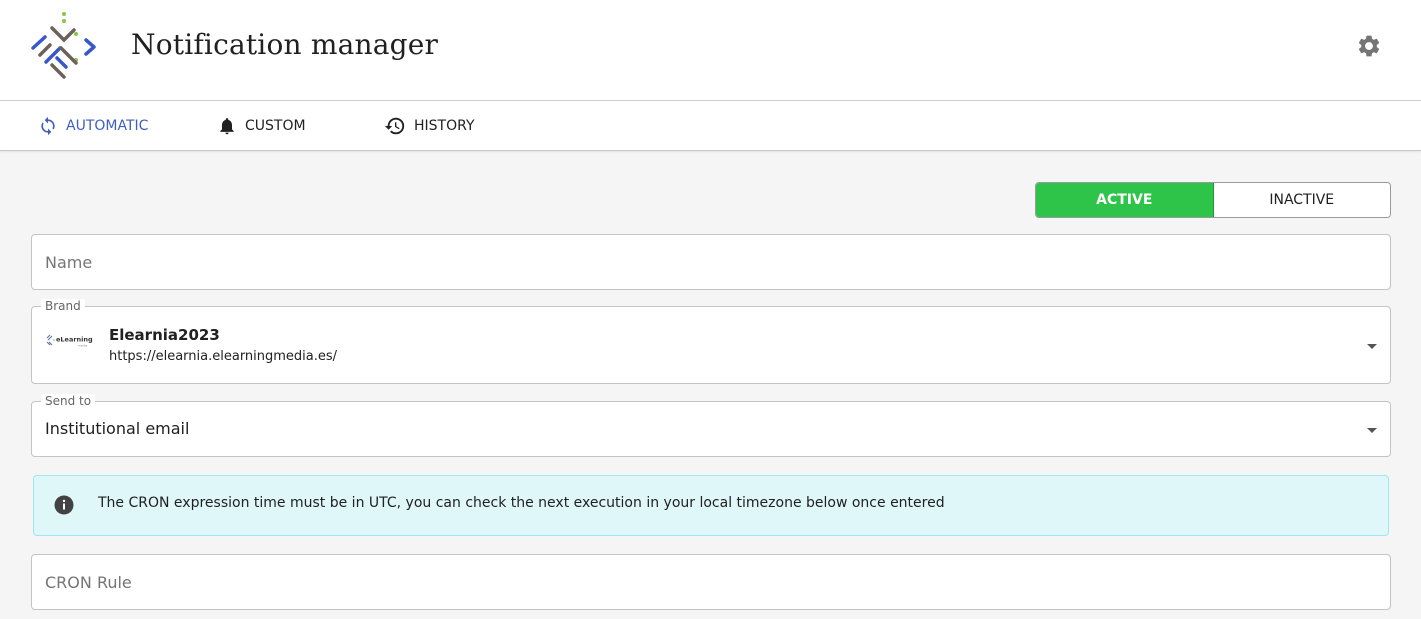  Describe the element at coordinates (64, 505) in the screenshot. I see `info-icon` at that location.